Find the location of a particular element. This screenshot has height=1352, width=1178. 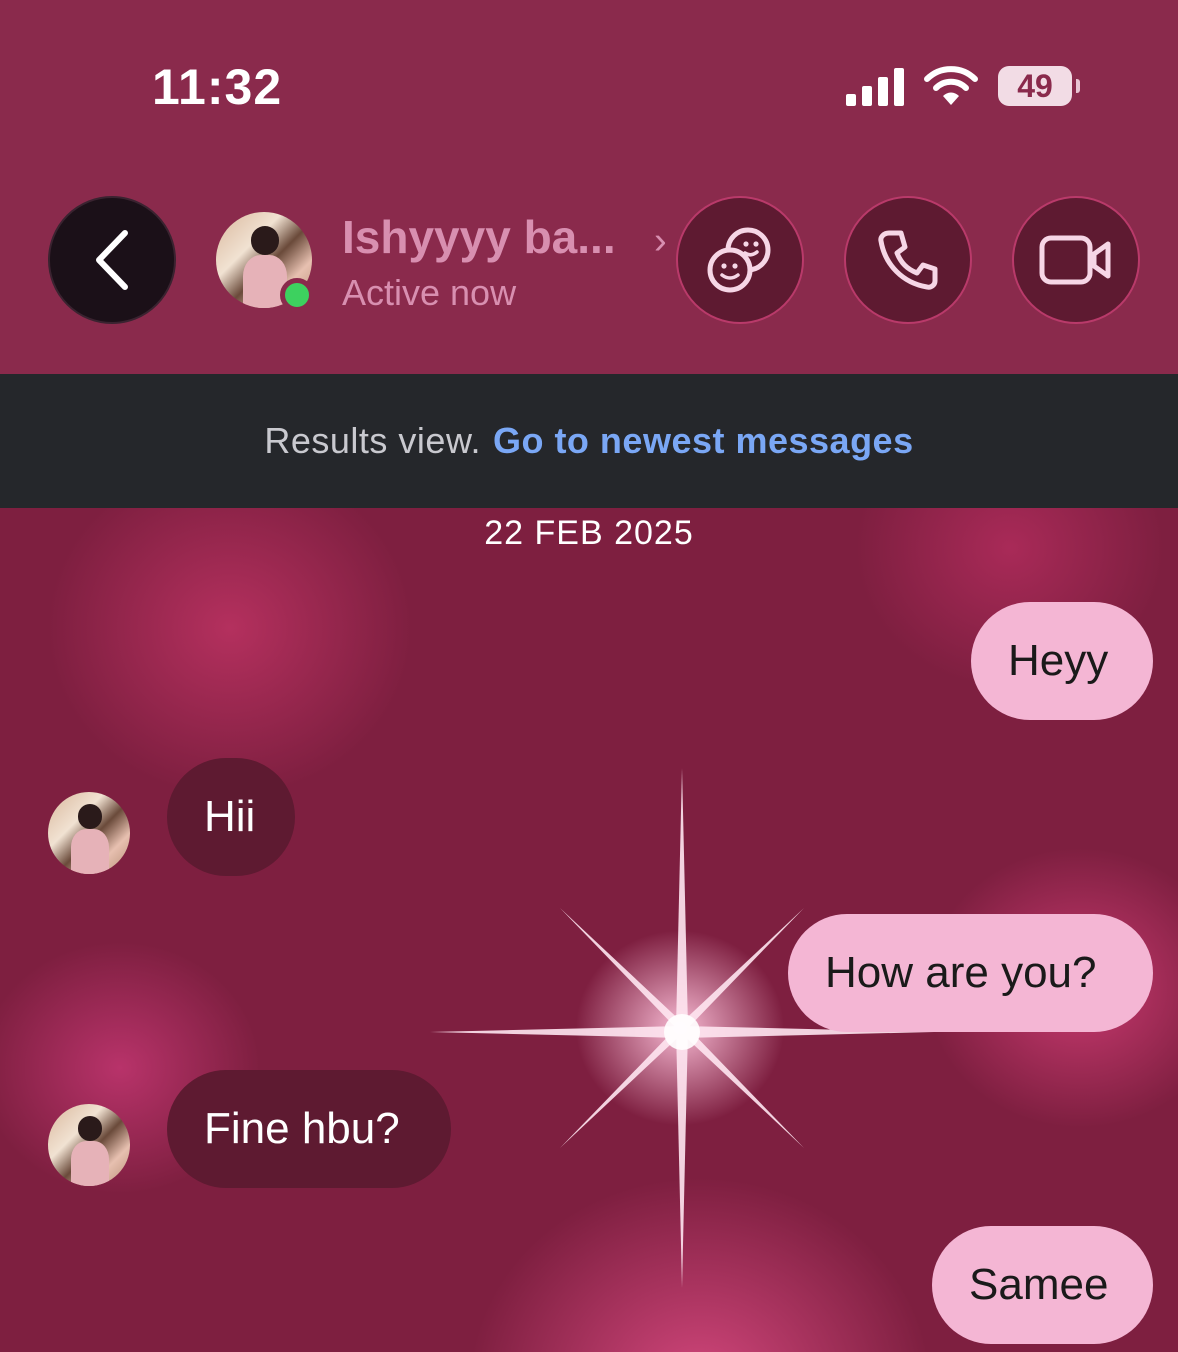

chevron-left-icon is located at coordinates (112, 260).